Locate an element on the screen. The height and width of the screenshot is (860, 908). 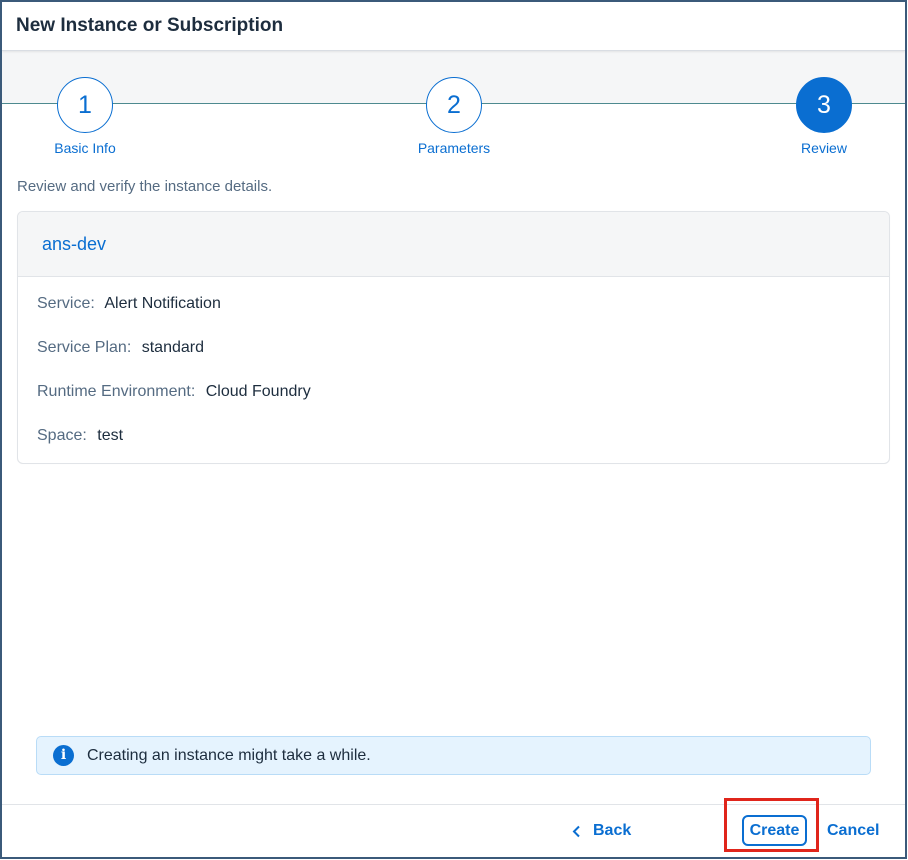
back-button: Back is located at coordinates (601, 831).